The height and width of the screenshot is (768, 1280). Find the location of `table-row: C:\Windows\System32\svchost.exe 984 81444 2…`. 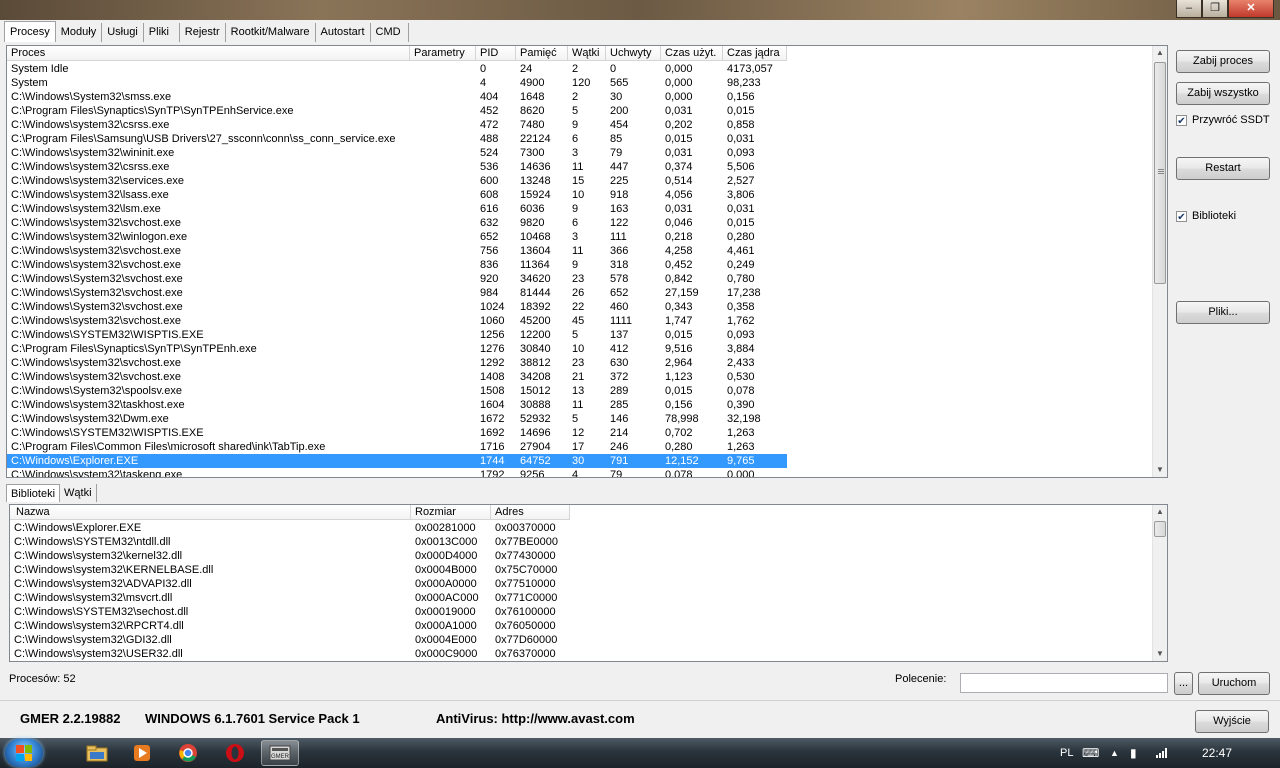

table-row: C:\Windows\System32\svchost.exe 984 81444 2… is located at coordinates (397, 293).